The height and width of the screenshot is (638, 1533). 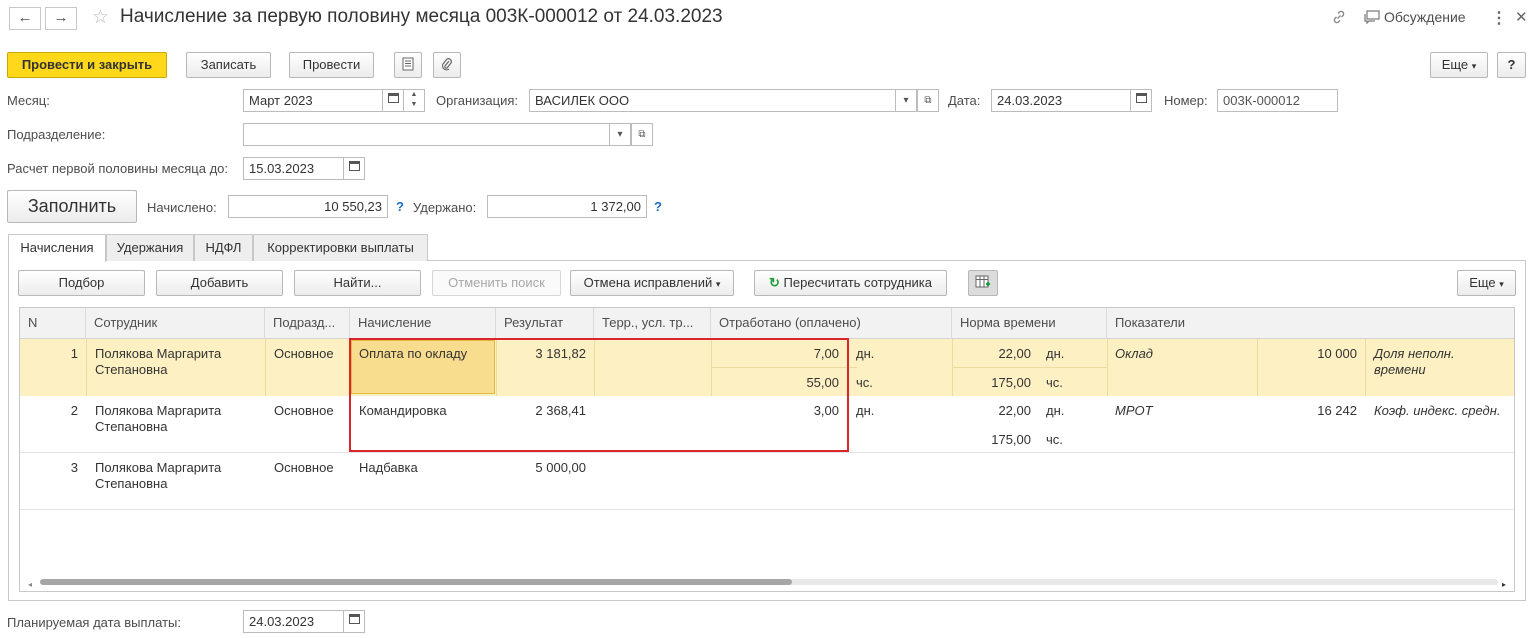 I want to click on table-more-label: Еще, so click(x=1482, y=282).